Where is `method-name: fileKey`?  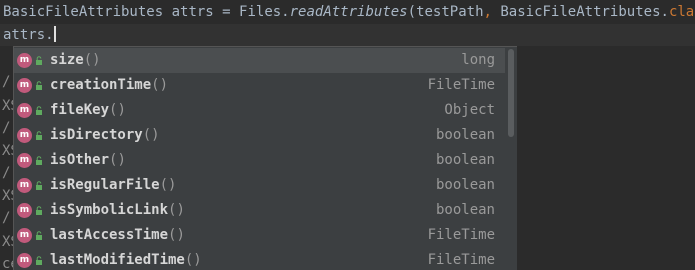 method-name: fileKey is located at coordinates (80, 110).